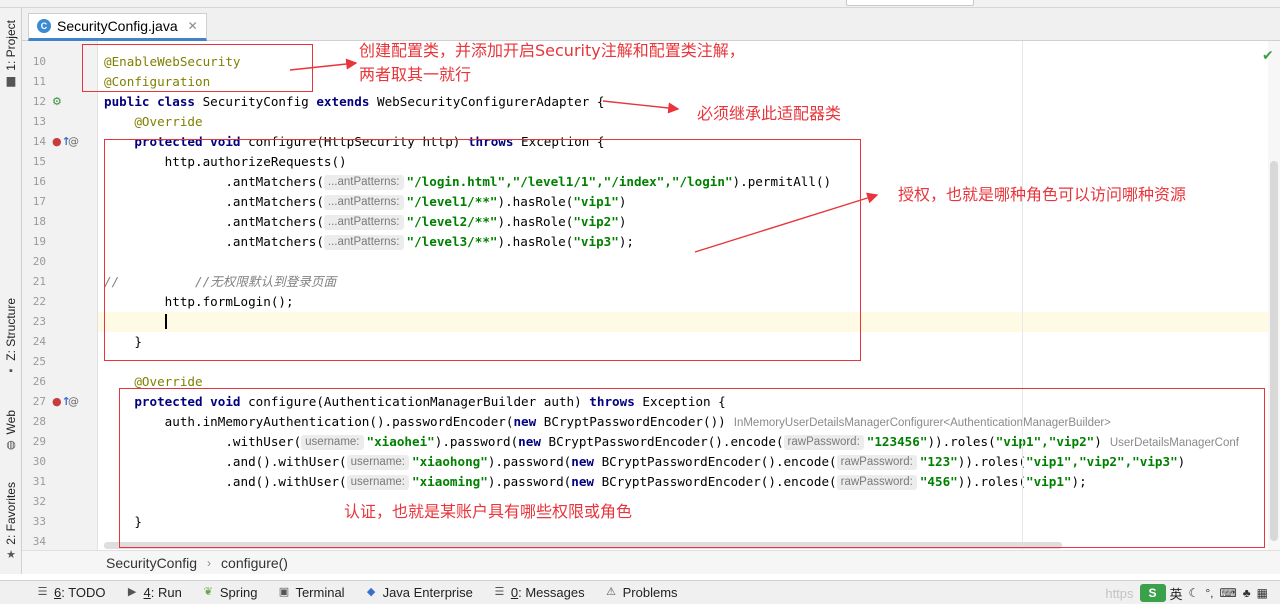  What do you see at coordinates (193, 26) in the screenshot?
I see `close-icon: ✕` at bounding box center [193, 26].